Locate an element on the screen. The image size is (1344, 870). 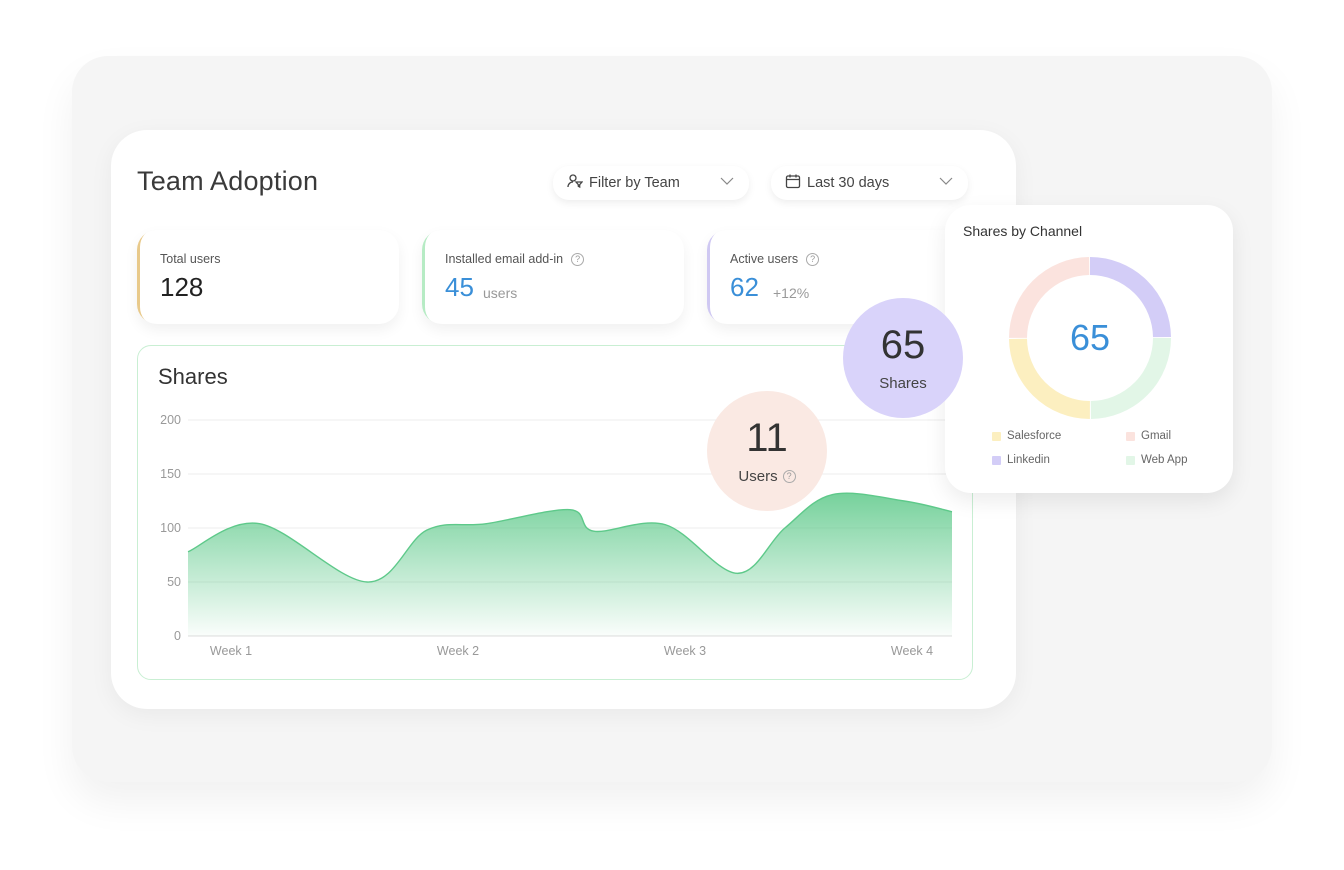
shares-bubble: 65 Shares is located at coordinates (903, 358).